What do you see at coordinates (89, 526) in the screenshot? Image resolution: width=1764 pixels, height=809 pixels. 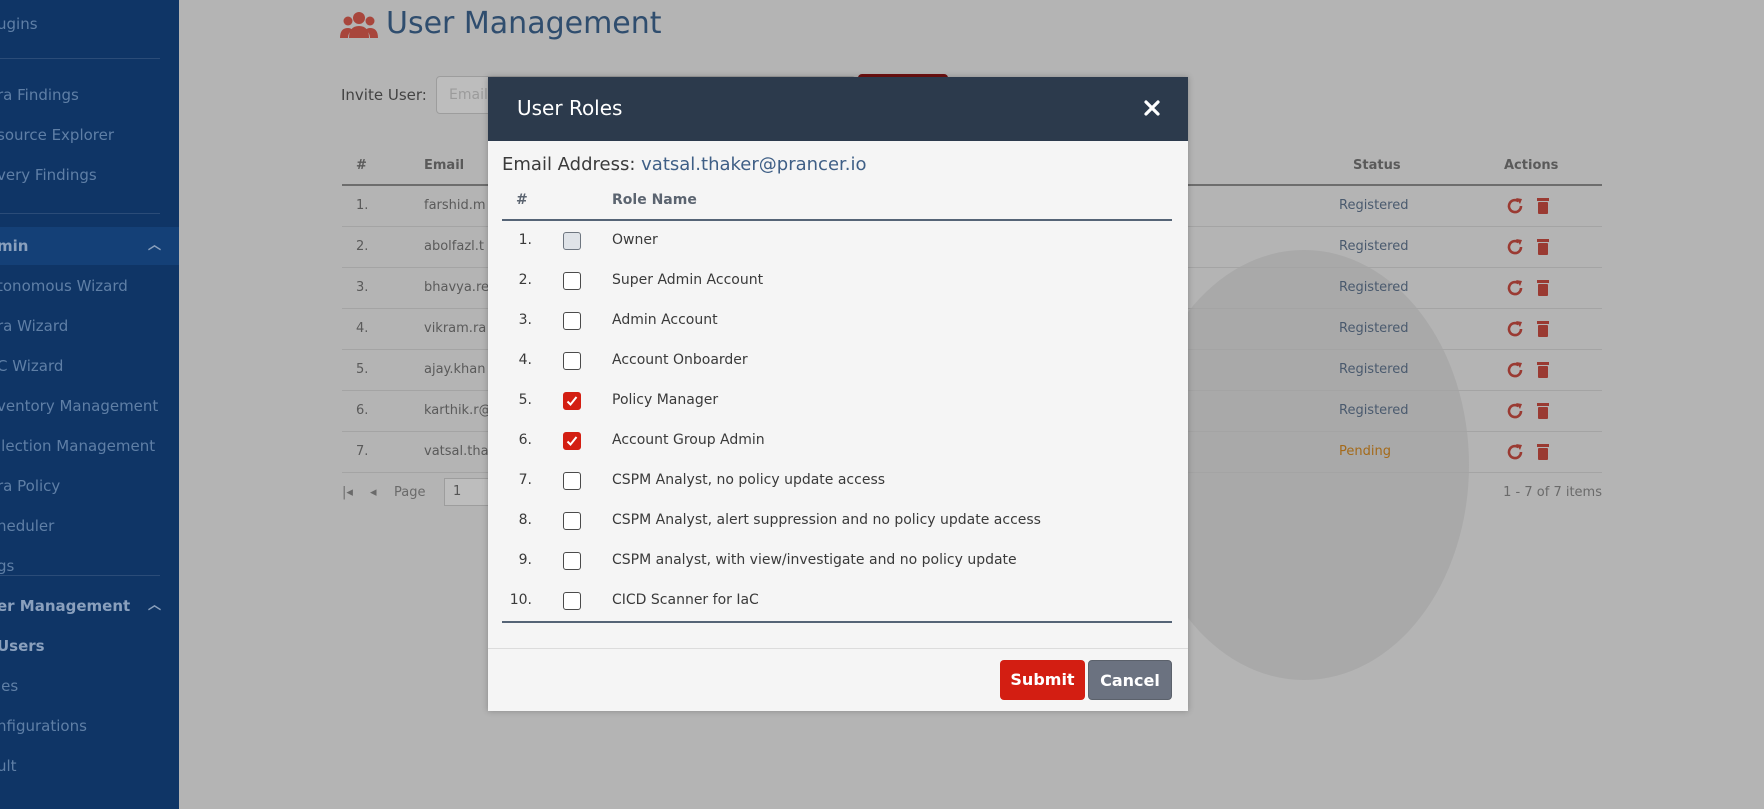 I see `sidebar-item: heduler` at bounding box center [89, 526].